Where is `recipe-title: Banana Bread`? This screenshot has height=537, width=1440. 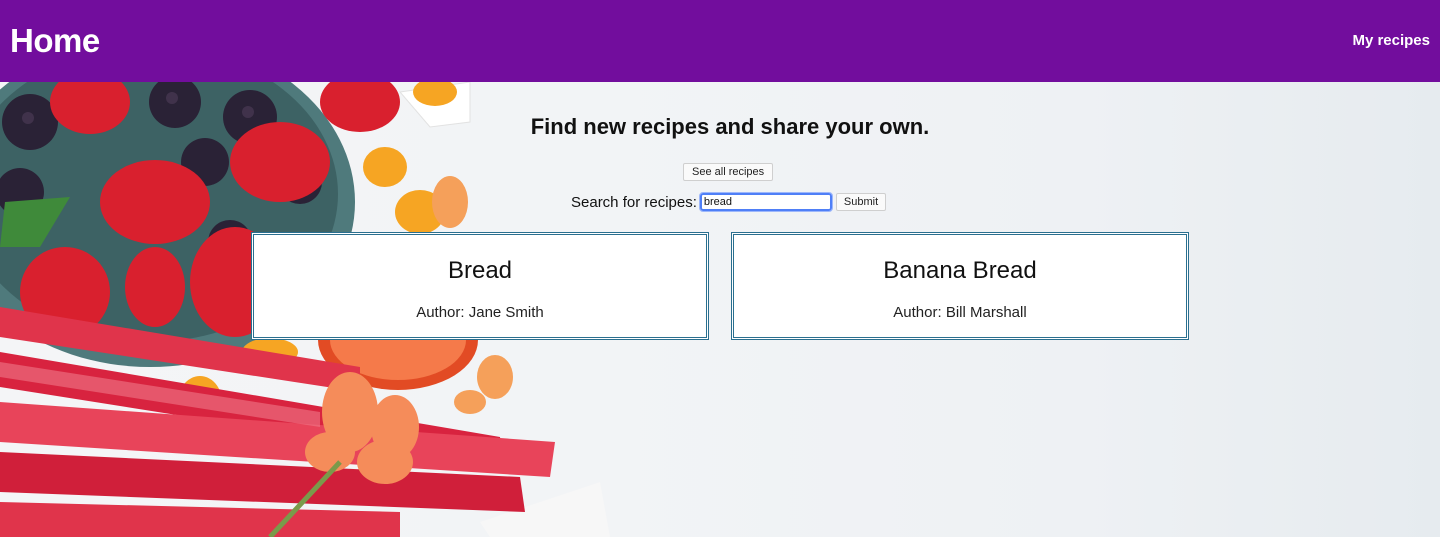
recipe-title: Banana Bread is located at coordinates (960, 270).